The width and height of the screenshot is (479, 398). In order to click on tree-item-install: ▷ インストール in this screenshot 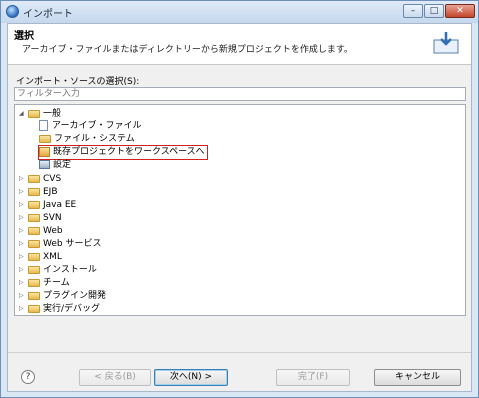, I will do `click(58, 269)`.